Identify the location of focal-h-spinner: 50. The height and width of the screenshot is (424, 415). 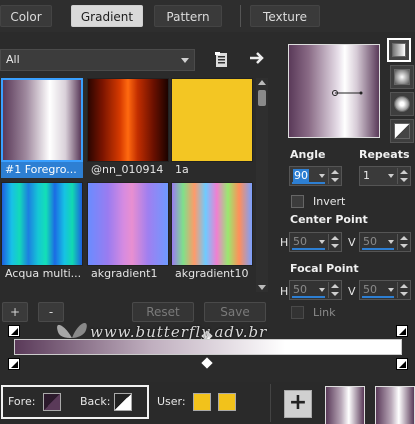
(315, 290).